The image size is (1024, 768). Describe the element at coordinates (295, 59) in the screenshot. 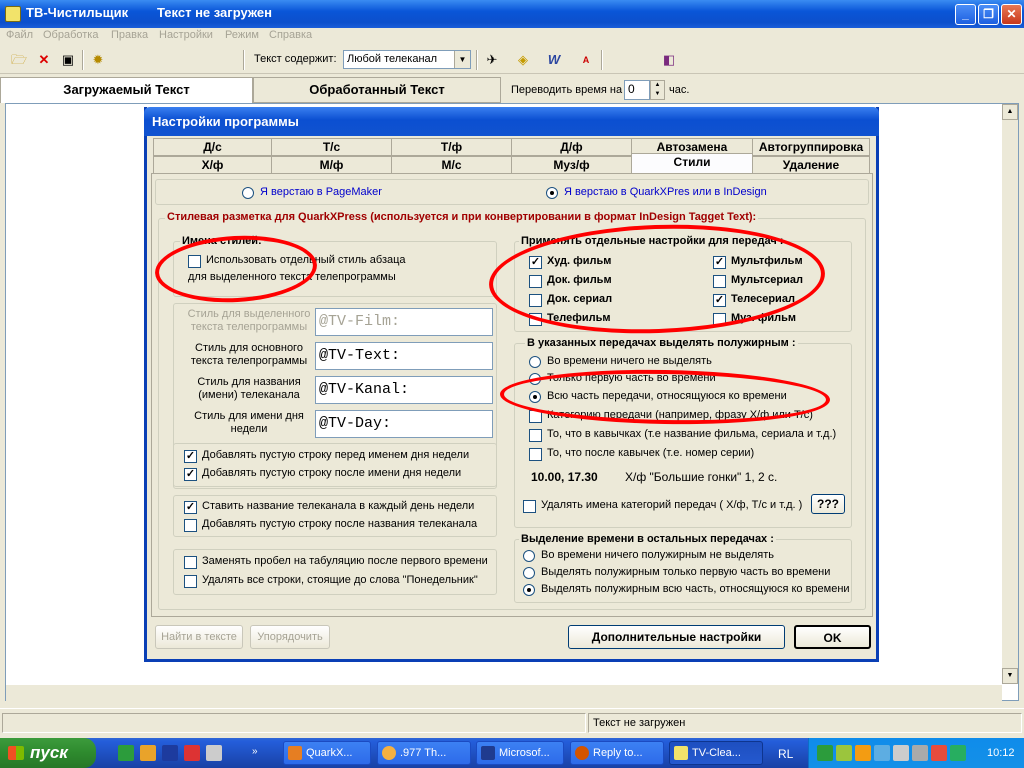

I see `text-contains-label: Текст содержит:` at that location.